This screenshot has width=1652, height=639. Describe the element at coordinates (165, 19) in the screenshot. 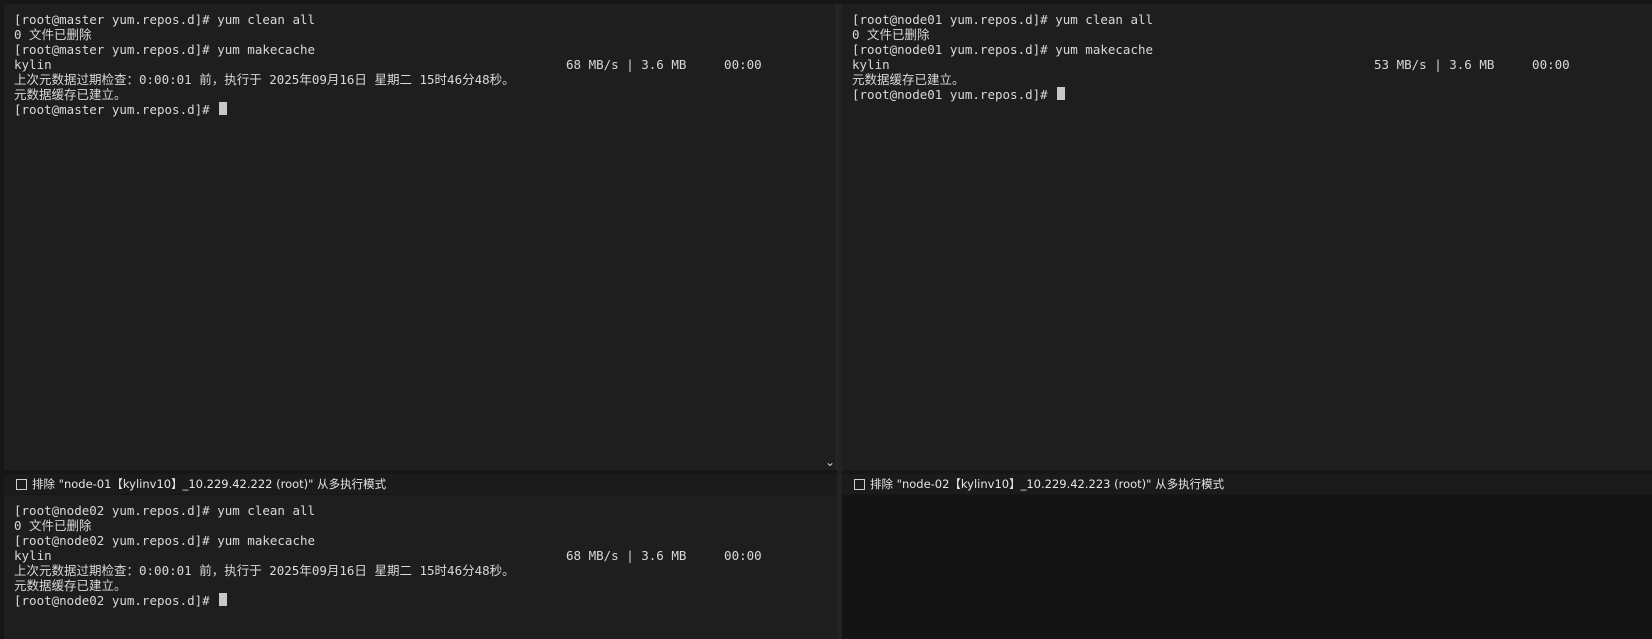

I see `terminal-line: [root@master yum.repos.d]# yum clean all` at that location.